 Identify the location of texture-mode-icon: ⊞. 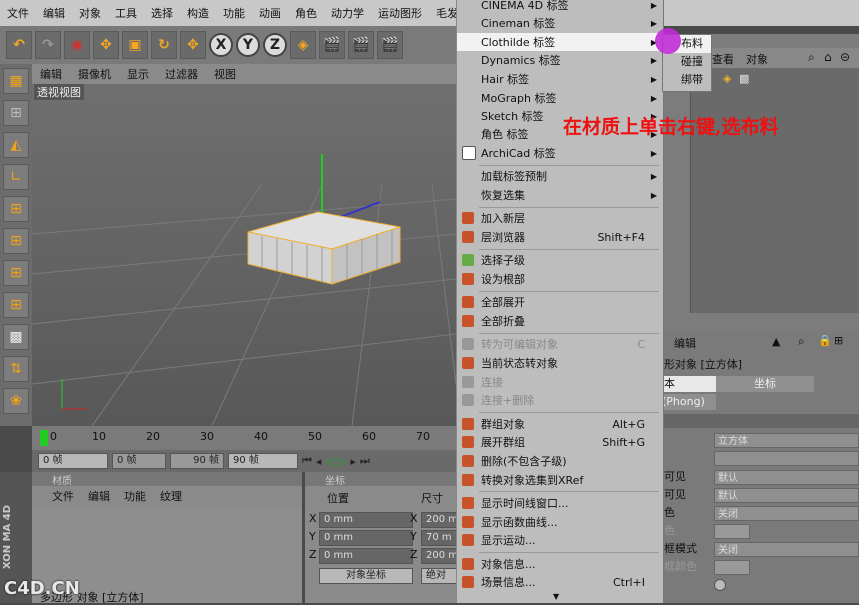
(16, 113).